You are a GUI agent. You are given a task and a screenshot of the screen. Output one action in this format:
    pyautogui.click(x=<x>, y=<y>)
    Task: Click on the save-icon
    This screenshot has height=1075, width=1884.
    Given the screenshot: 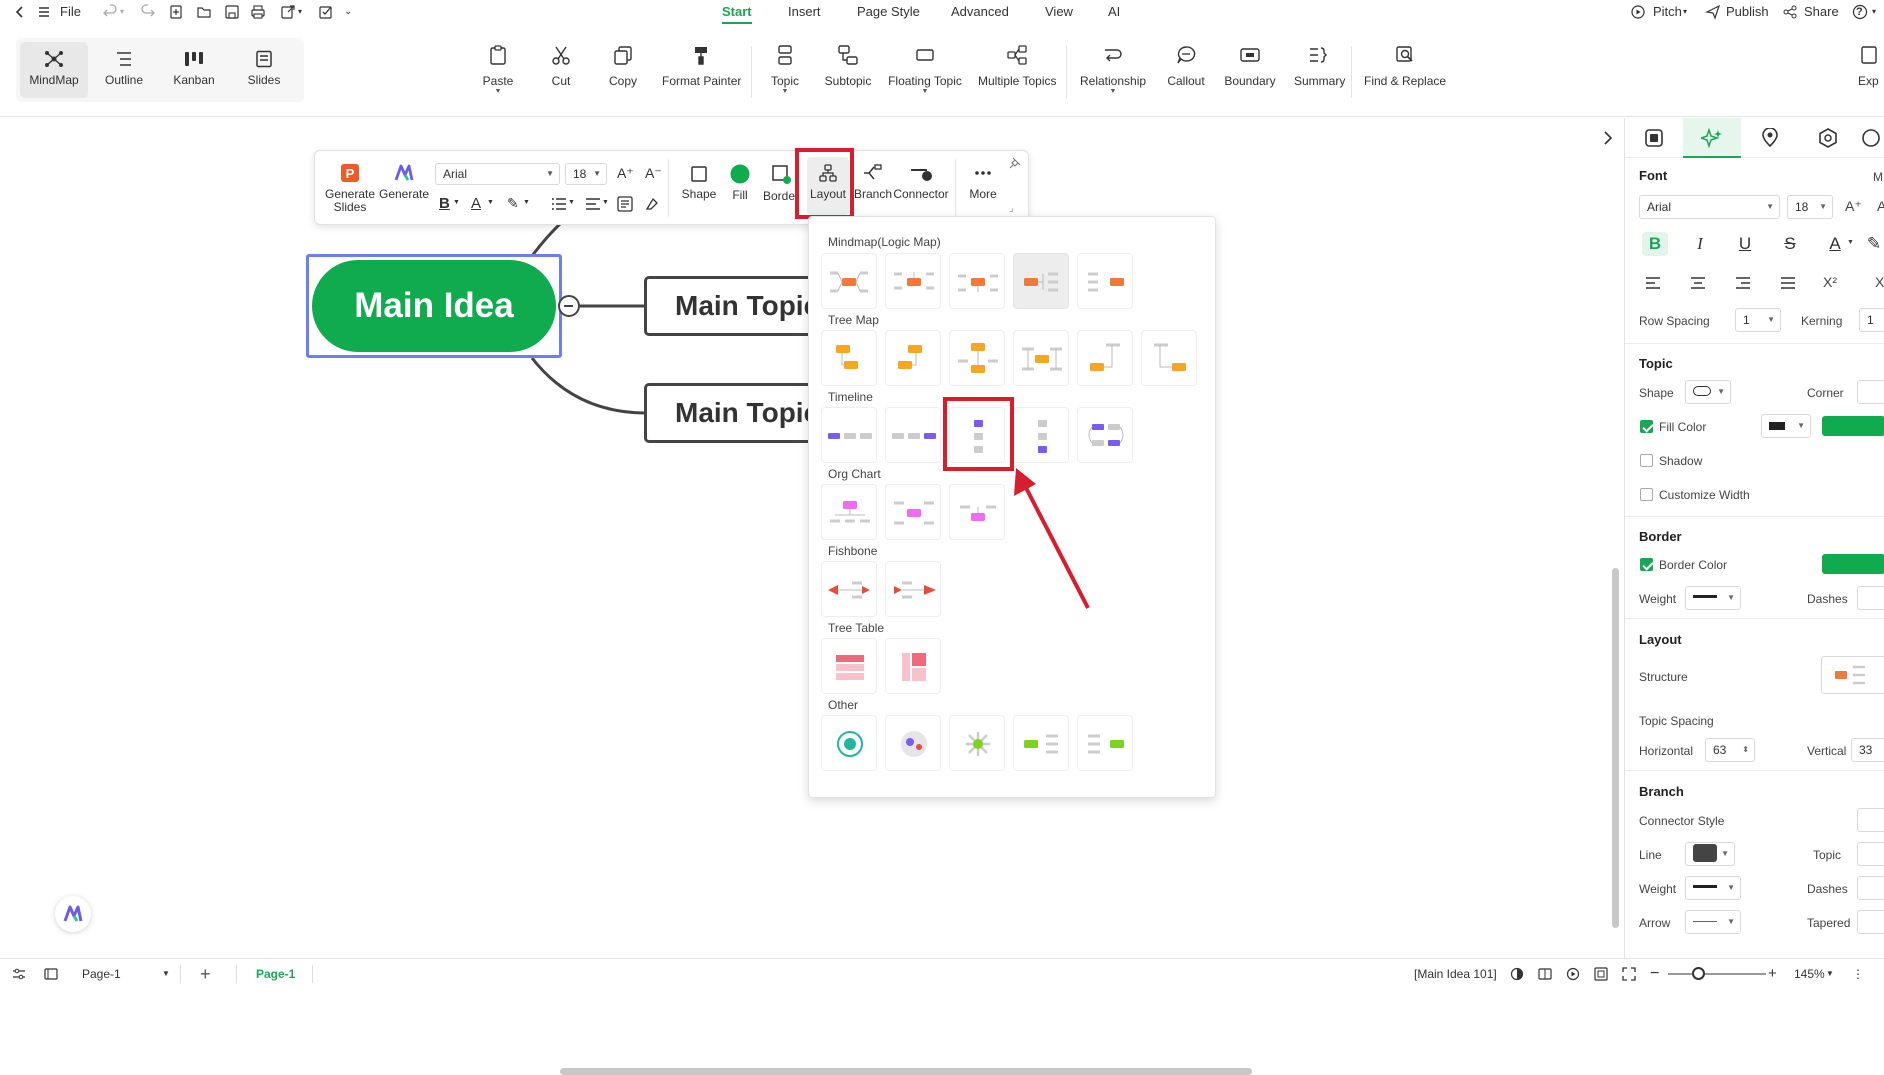 What is the action you would take?
    pyautogui.click(x=232, y=12)
    